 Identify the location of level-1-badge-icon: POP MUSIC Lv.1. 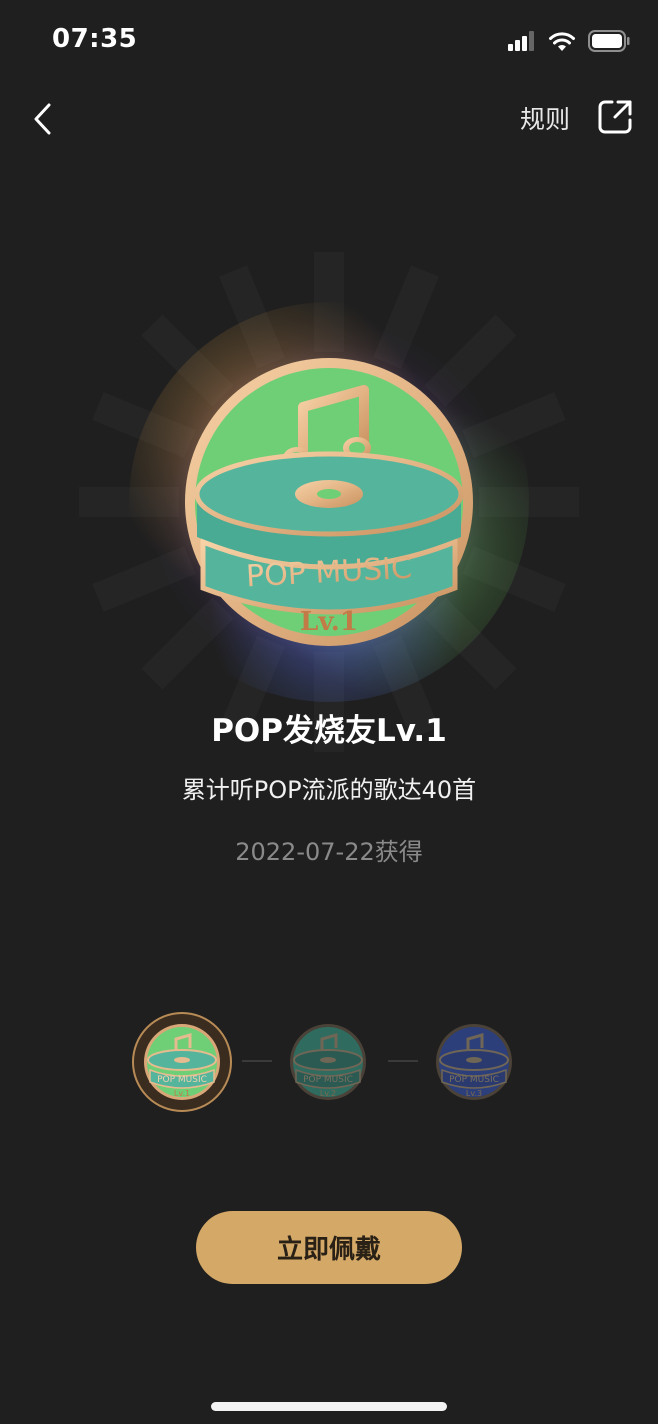
(182, 1062).